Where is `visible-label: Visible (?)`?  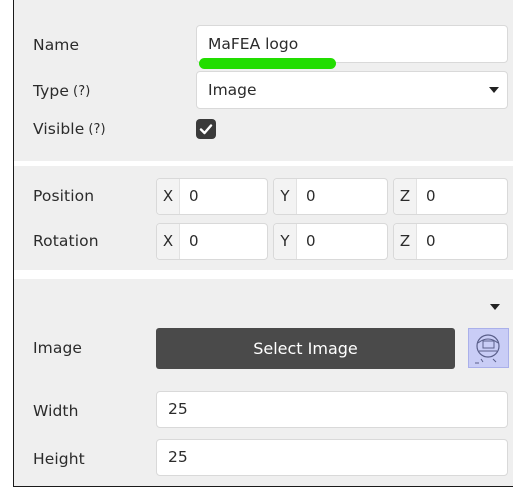 visible-label: Visible (?) is located at coordinates (69, 129).